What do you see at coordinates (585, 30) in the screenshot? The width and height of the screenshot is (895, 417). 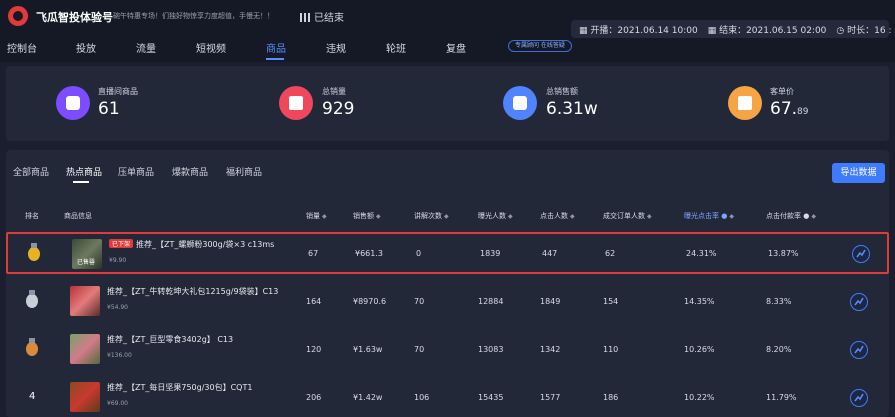 I see `calendar-icon: ▦` at bounding box center [585, 30].